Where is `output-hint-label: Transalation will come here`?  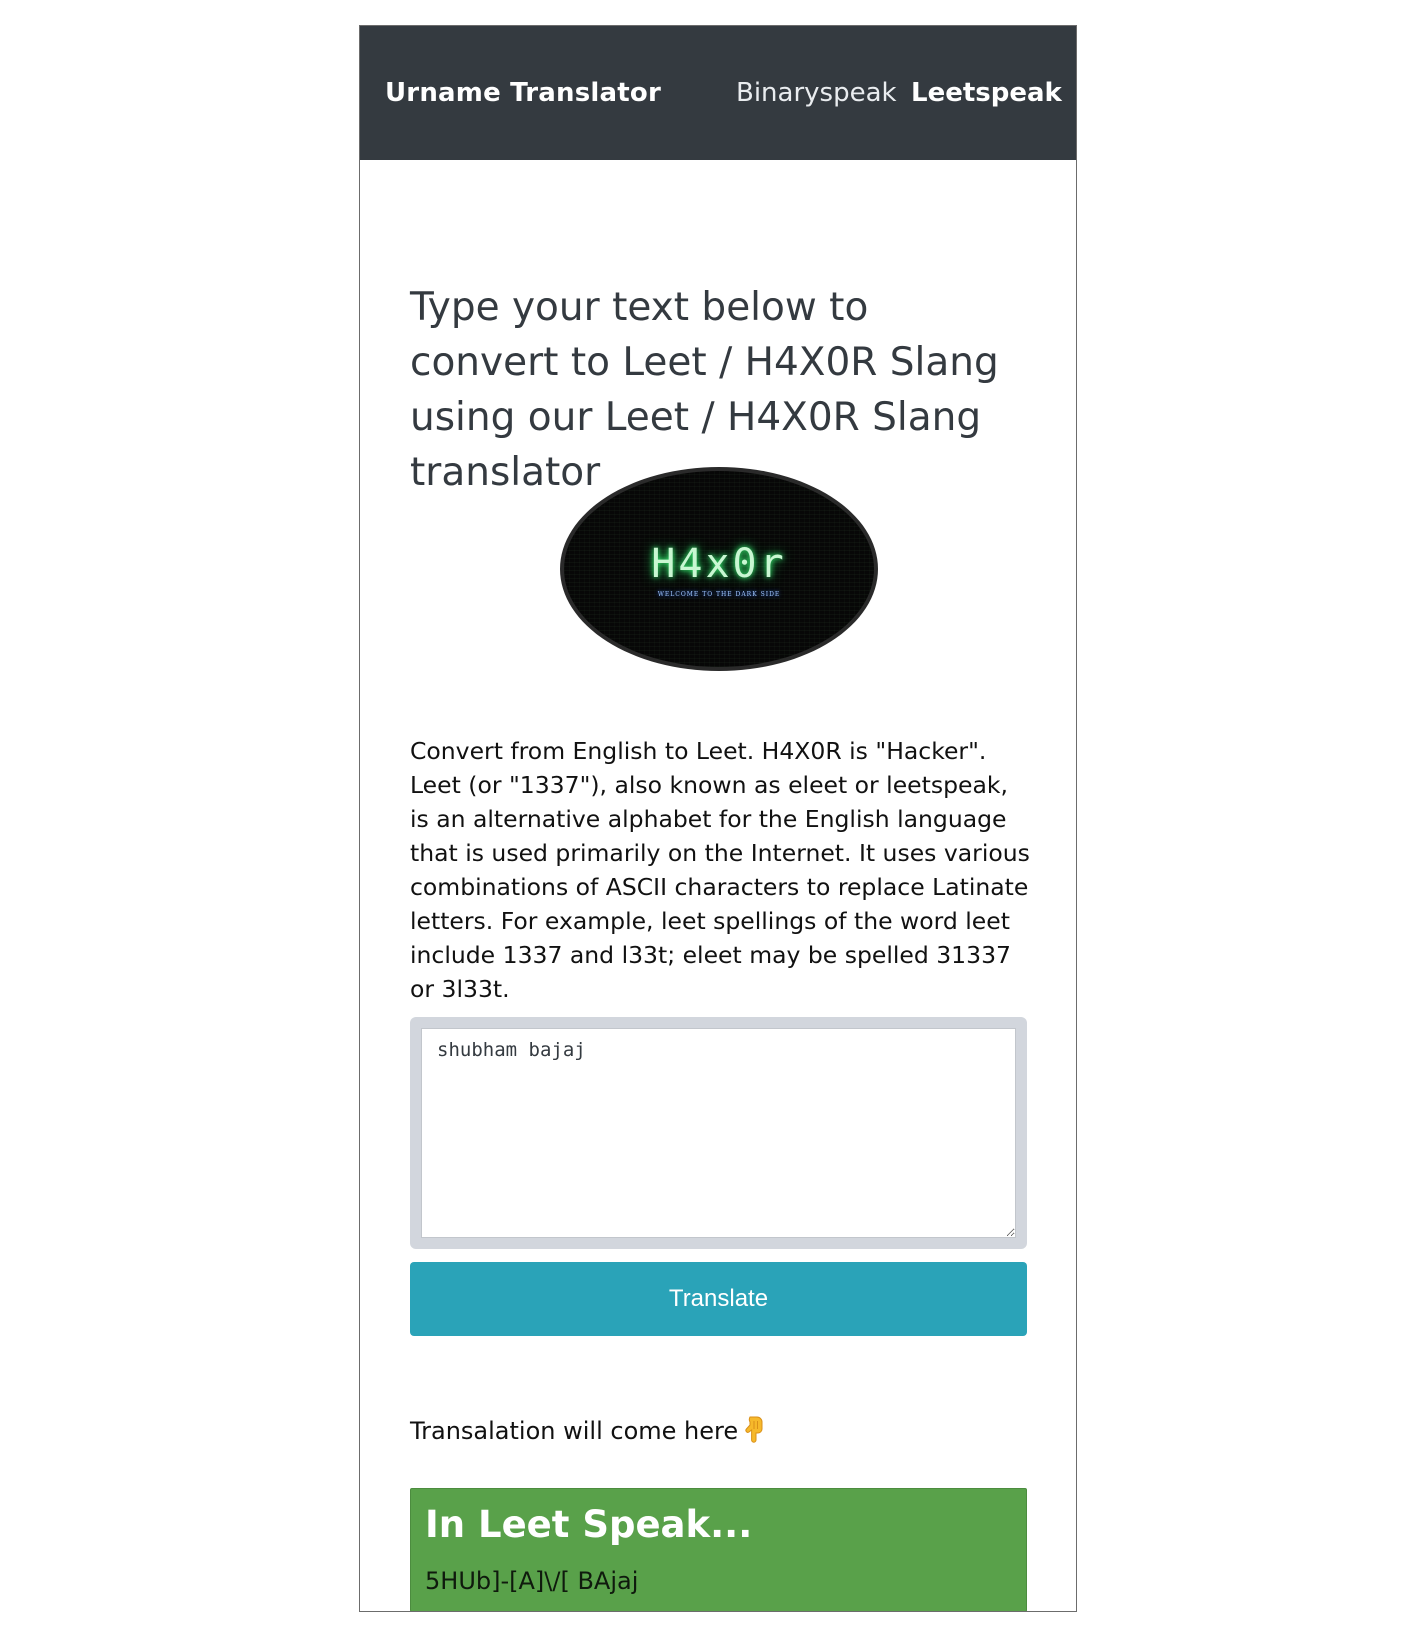 output-hint-label: Transalation will come here is located at coordinates (574, 1431).